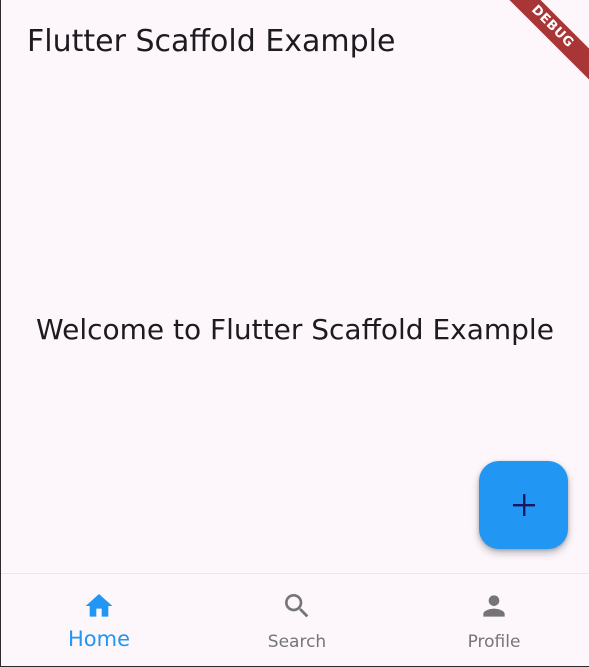 Image resolution: width=589 pixels, height=667 pixels. What do you see at coordinates (297, 606) in the screenshot?
I see `search-icon` at bounding box center [297, 606].